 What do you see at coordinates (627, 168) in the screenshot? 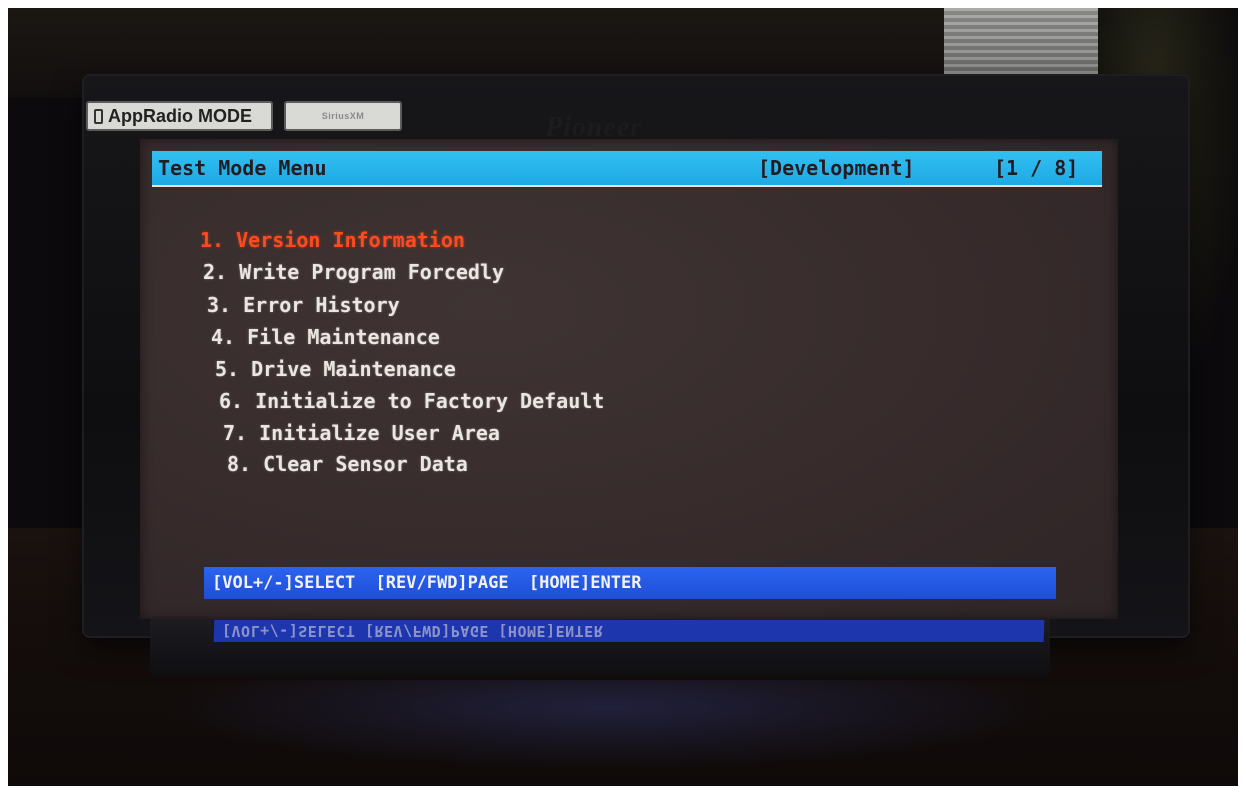
I see `title-bar: Test Mode Menu [Development] [1 / 8]` at bounding box center [627, 168].